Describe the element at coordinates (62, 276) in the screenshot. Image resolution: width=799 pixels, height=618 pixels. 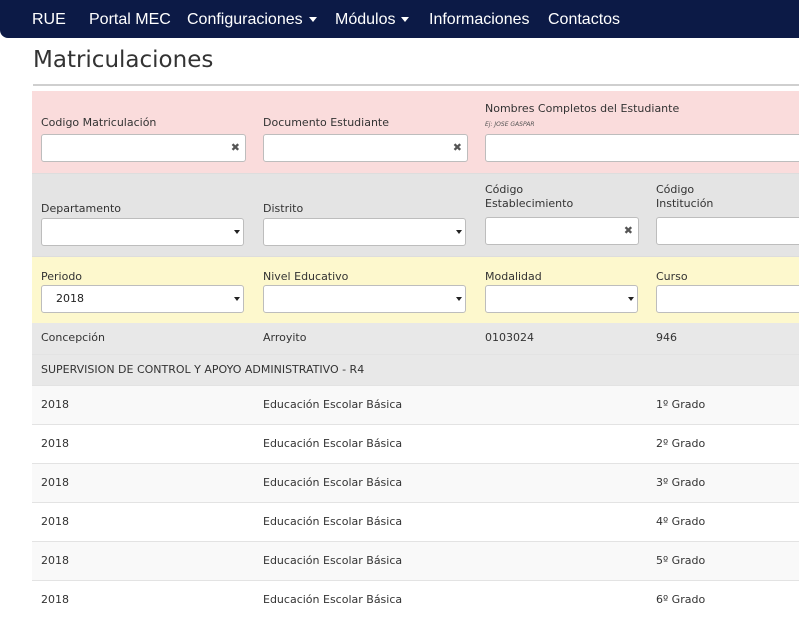
I see `label-periodo: Periodo` at that location.